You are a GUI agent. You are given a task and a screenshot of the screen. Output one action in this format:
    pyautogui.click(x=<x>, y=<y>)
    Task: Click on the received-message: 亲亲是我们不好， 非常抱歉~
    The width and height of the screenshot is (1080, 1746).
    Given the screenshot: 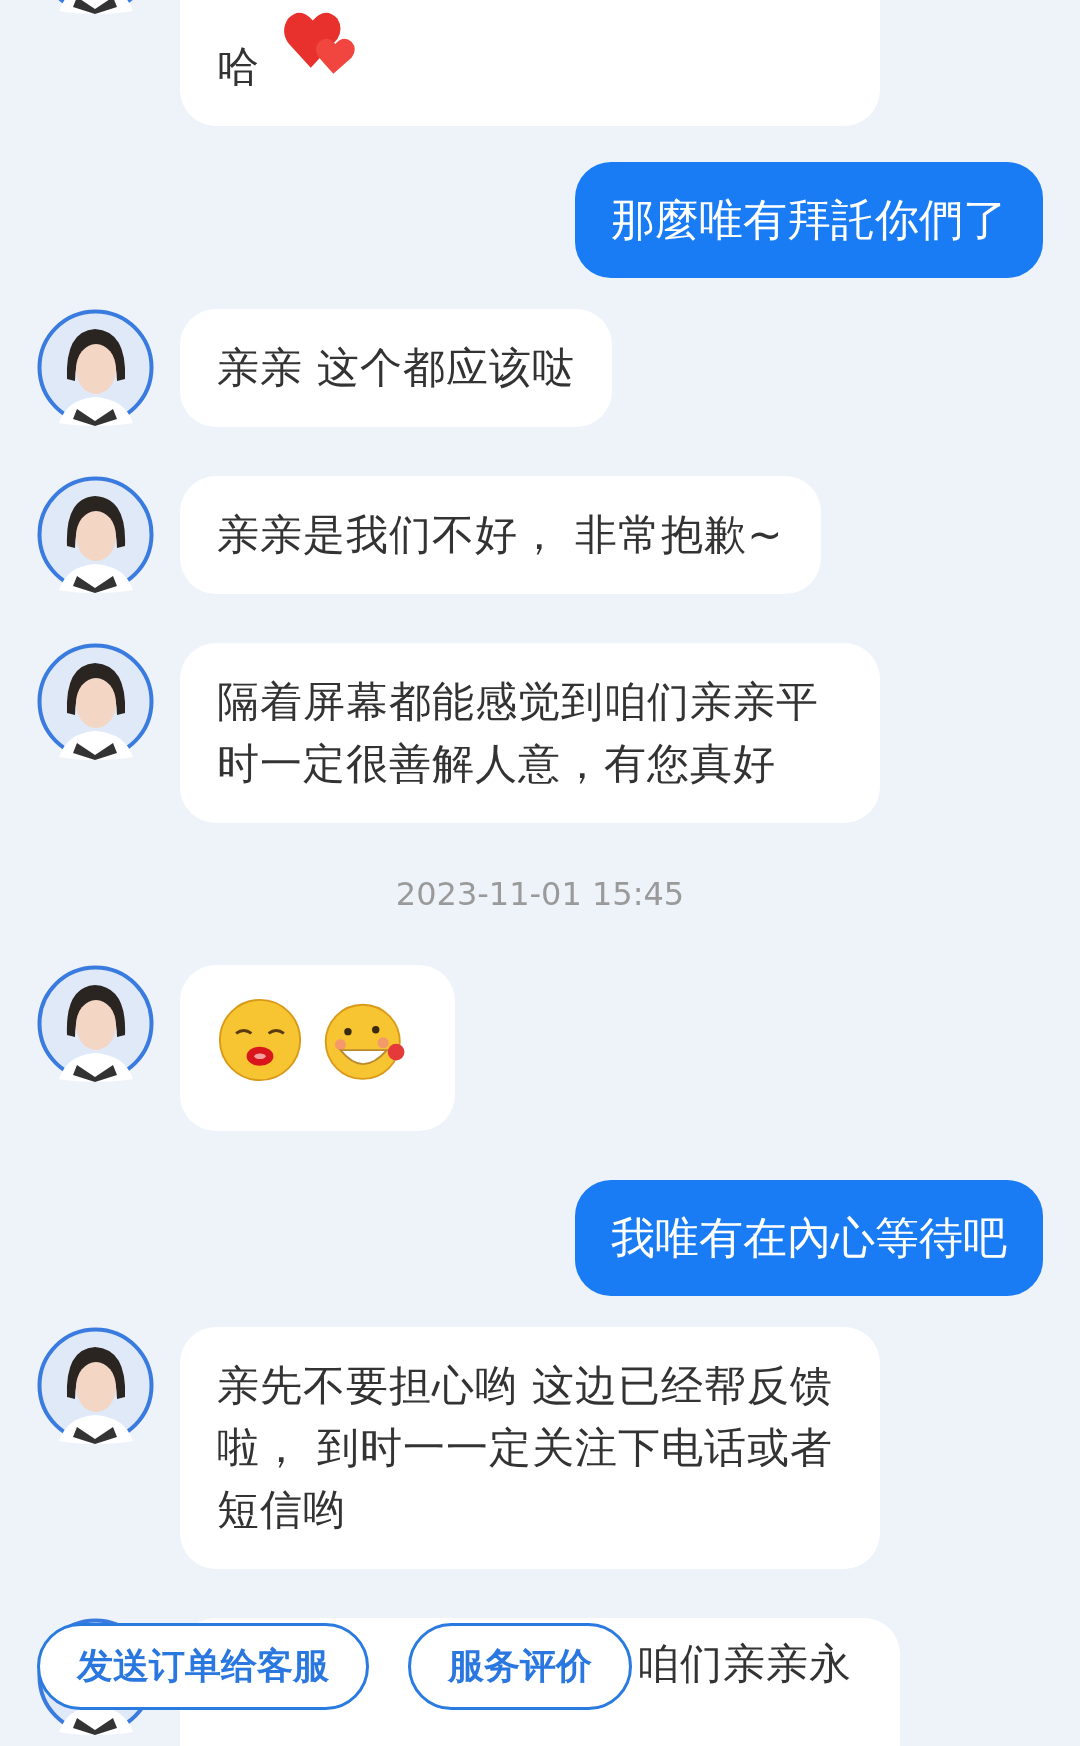 What is the action you would take?
    pyautogui.click(x=500, y=535)
    